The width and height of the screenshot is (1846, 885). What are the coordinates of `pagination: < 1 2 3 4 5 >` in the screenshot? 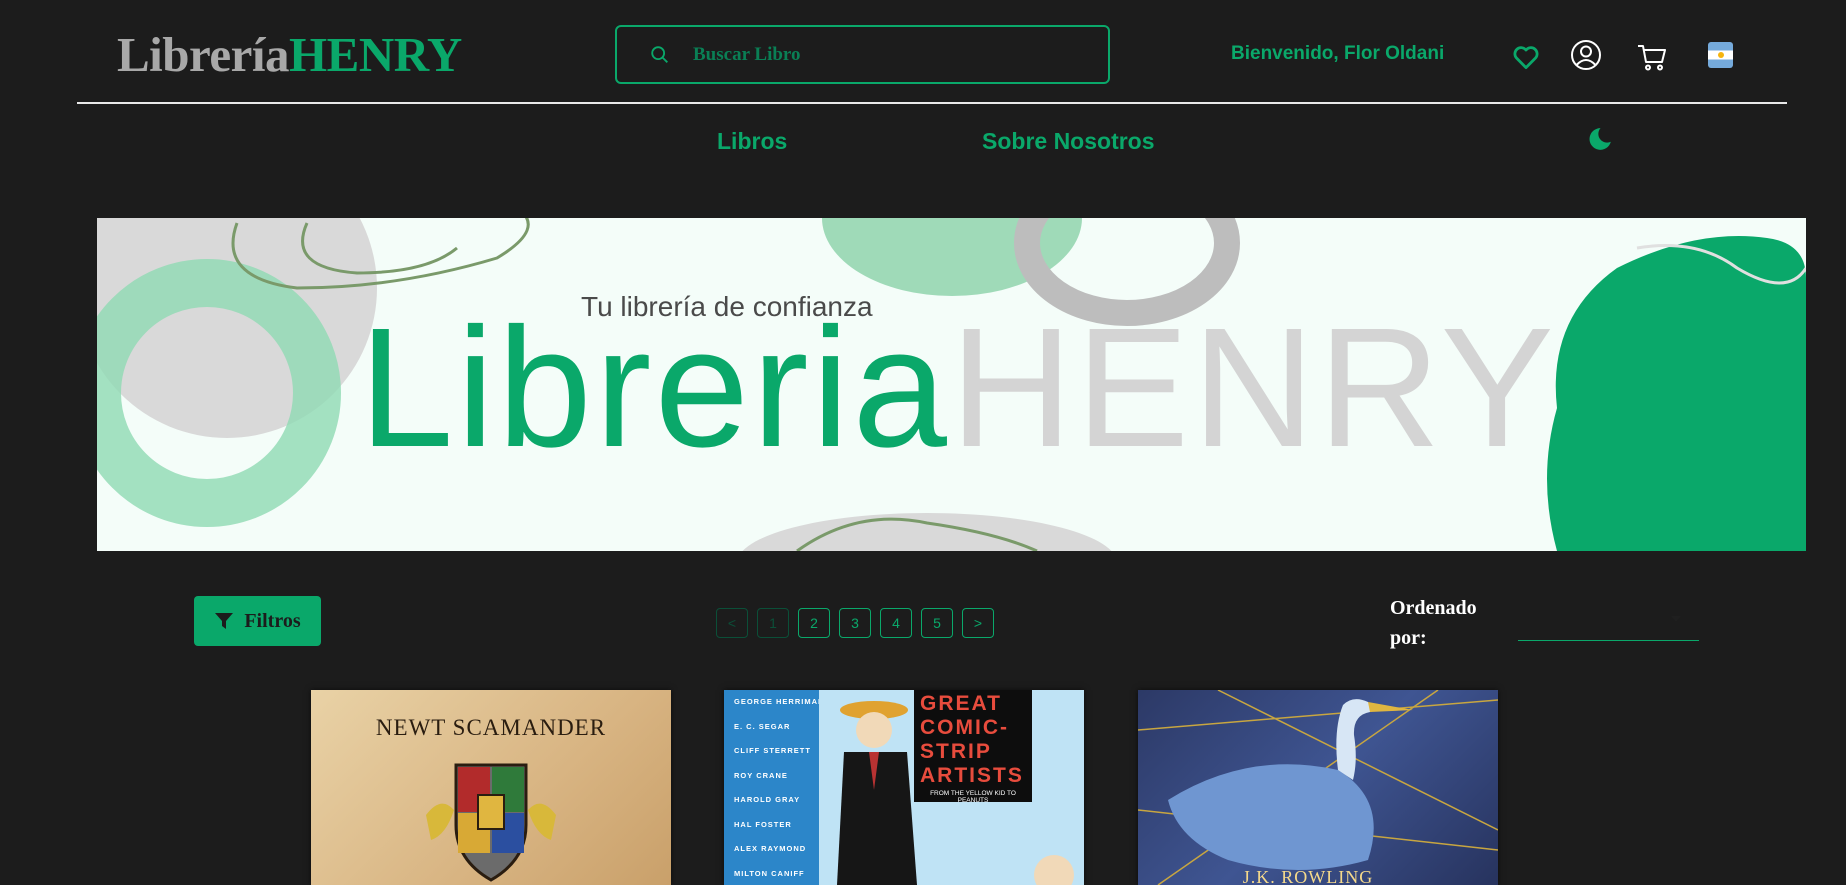 It's located at (855, 623).